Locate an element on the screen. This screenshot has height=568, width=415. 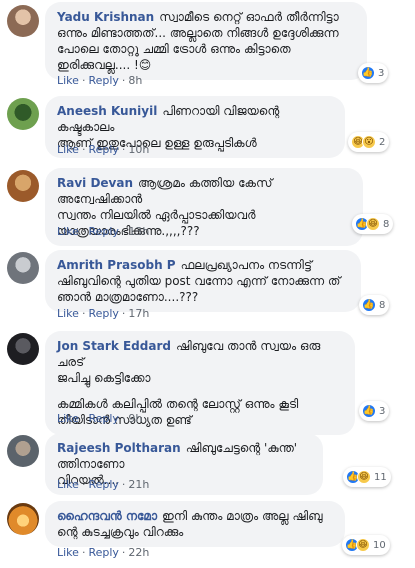
comment-author: ഹൈന്ദവൻ നമോ is located at coordinates (107, 516).